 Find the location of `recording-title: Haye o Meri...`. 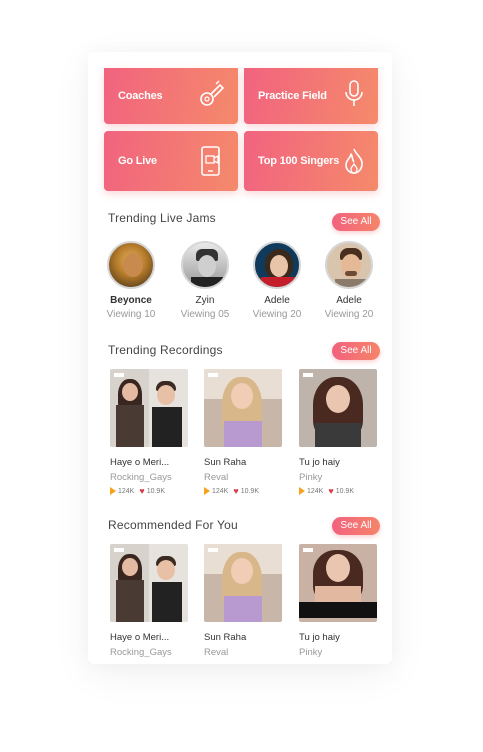

recording-title: Haye o Meri... is located at coordinates (140, 462).